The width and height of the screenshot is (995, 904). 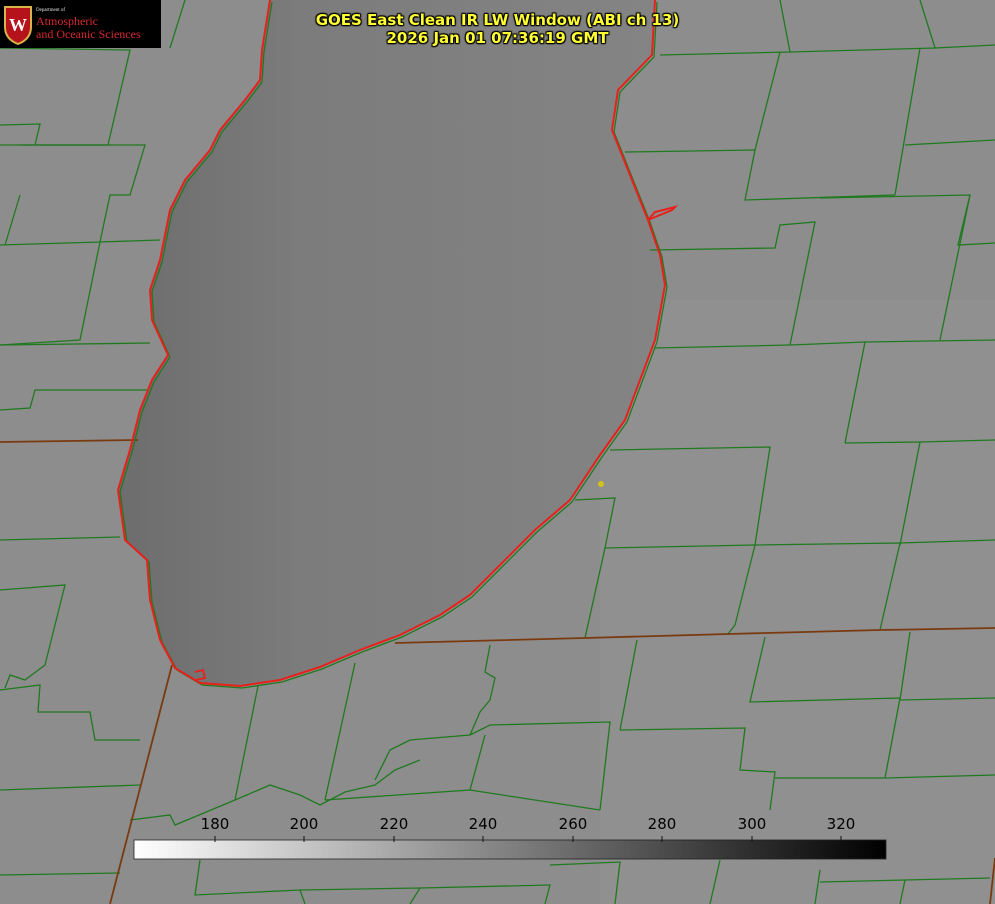 I want to click on colorbar-tick-label: 240, so click(x=483, y=824).